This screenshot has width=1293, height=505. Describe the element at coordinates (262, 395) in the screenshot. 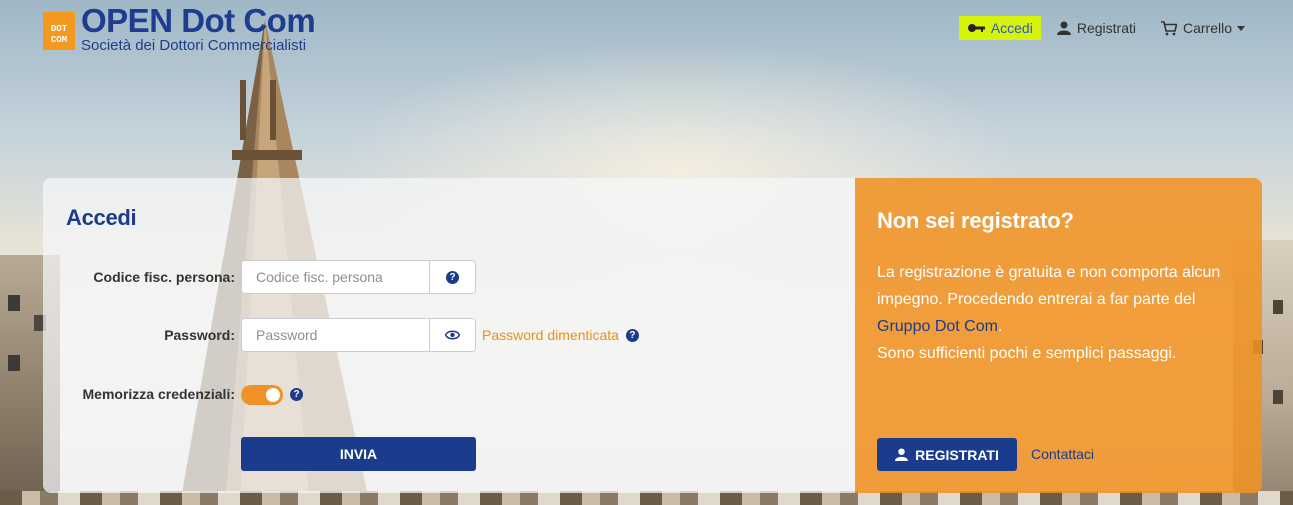

I see `remember-toggle` at that location.